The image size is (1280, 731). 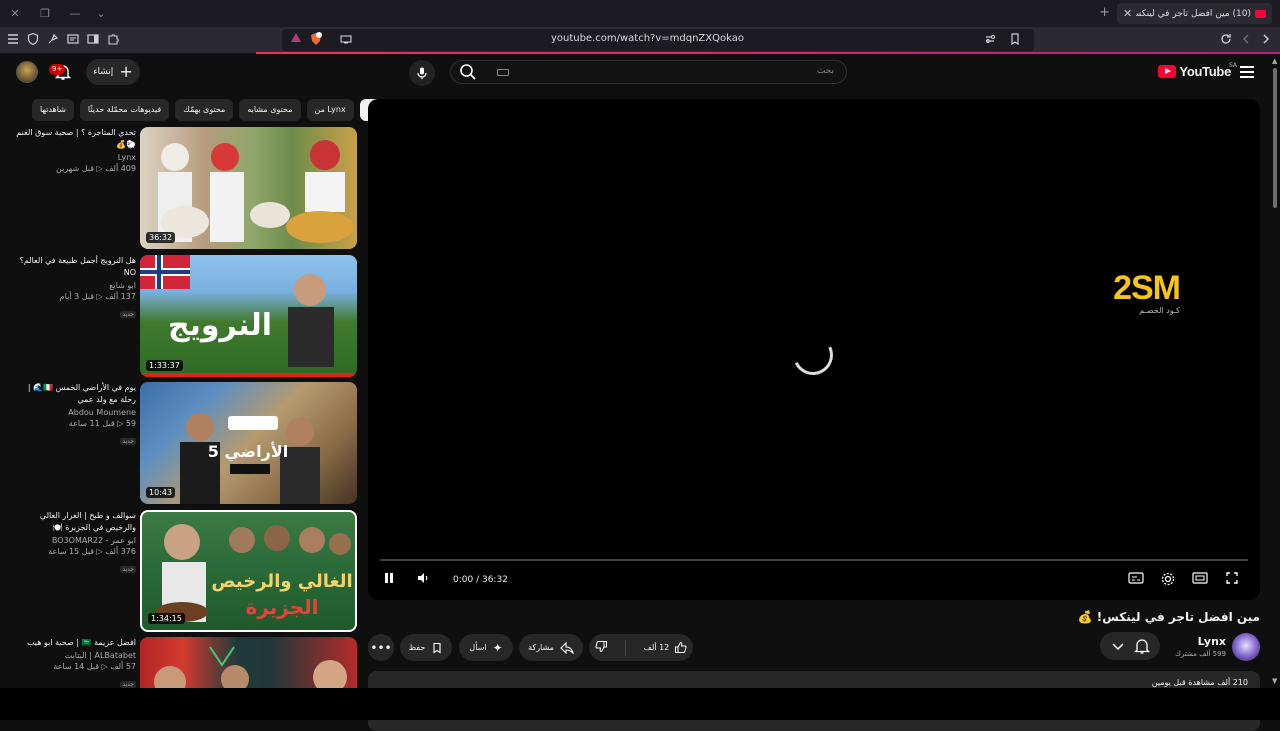 I want to click on site-settings-icon, so click(x=990, y=40).